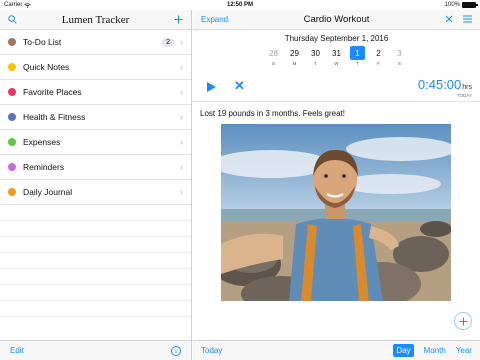  Describe the element at coordinates (294, 63) in the screenshot. I see `day-label: M` at that location.